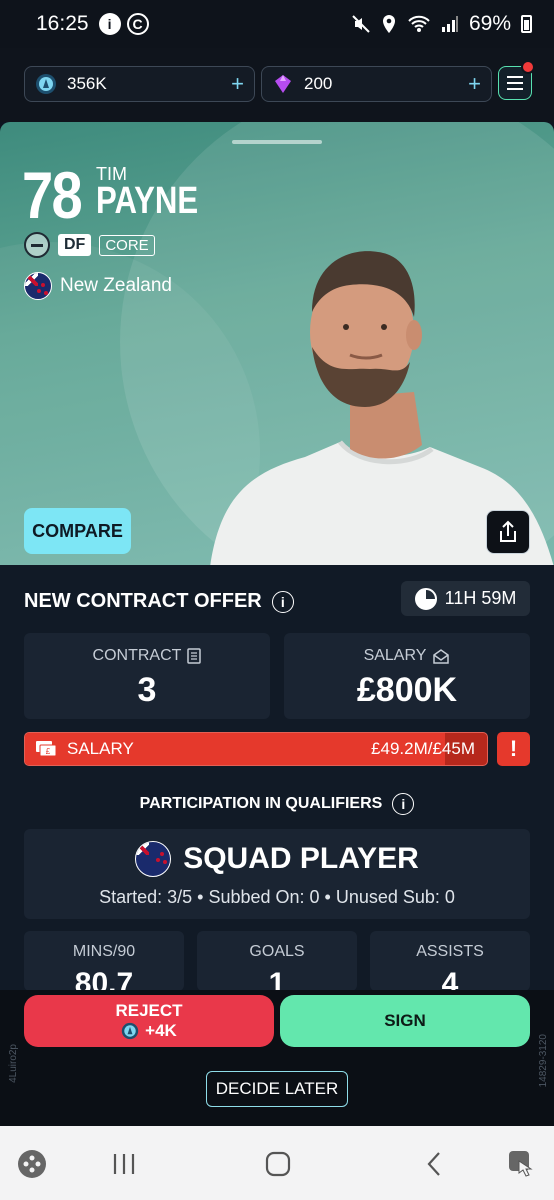  What do you see at coordinates (480, 598) in the screenshot?
I see `timer-value: 11H 59M` at bounding box center [480, 598].